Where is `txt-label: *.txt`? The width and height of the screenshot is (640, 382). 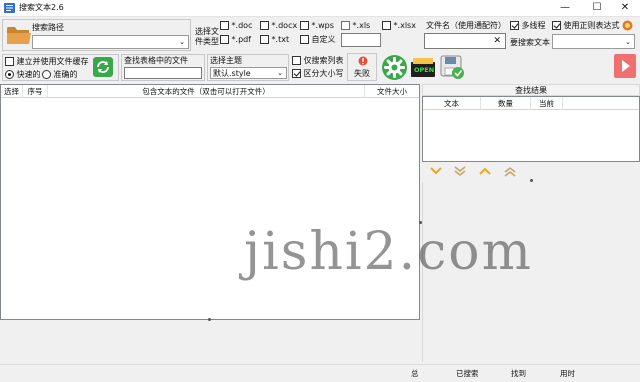
txt-label: *.txt is located at coordinates (280, 39).